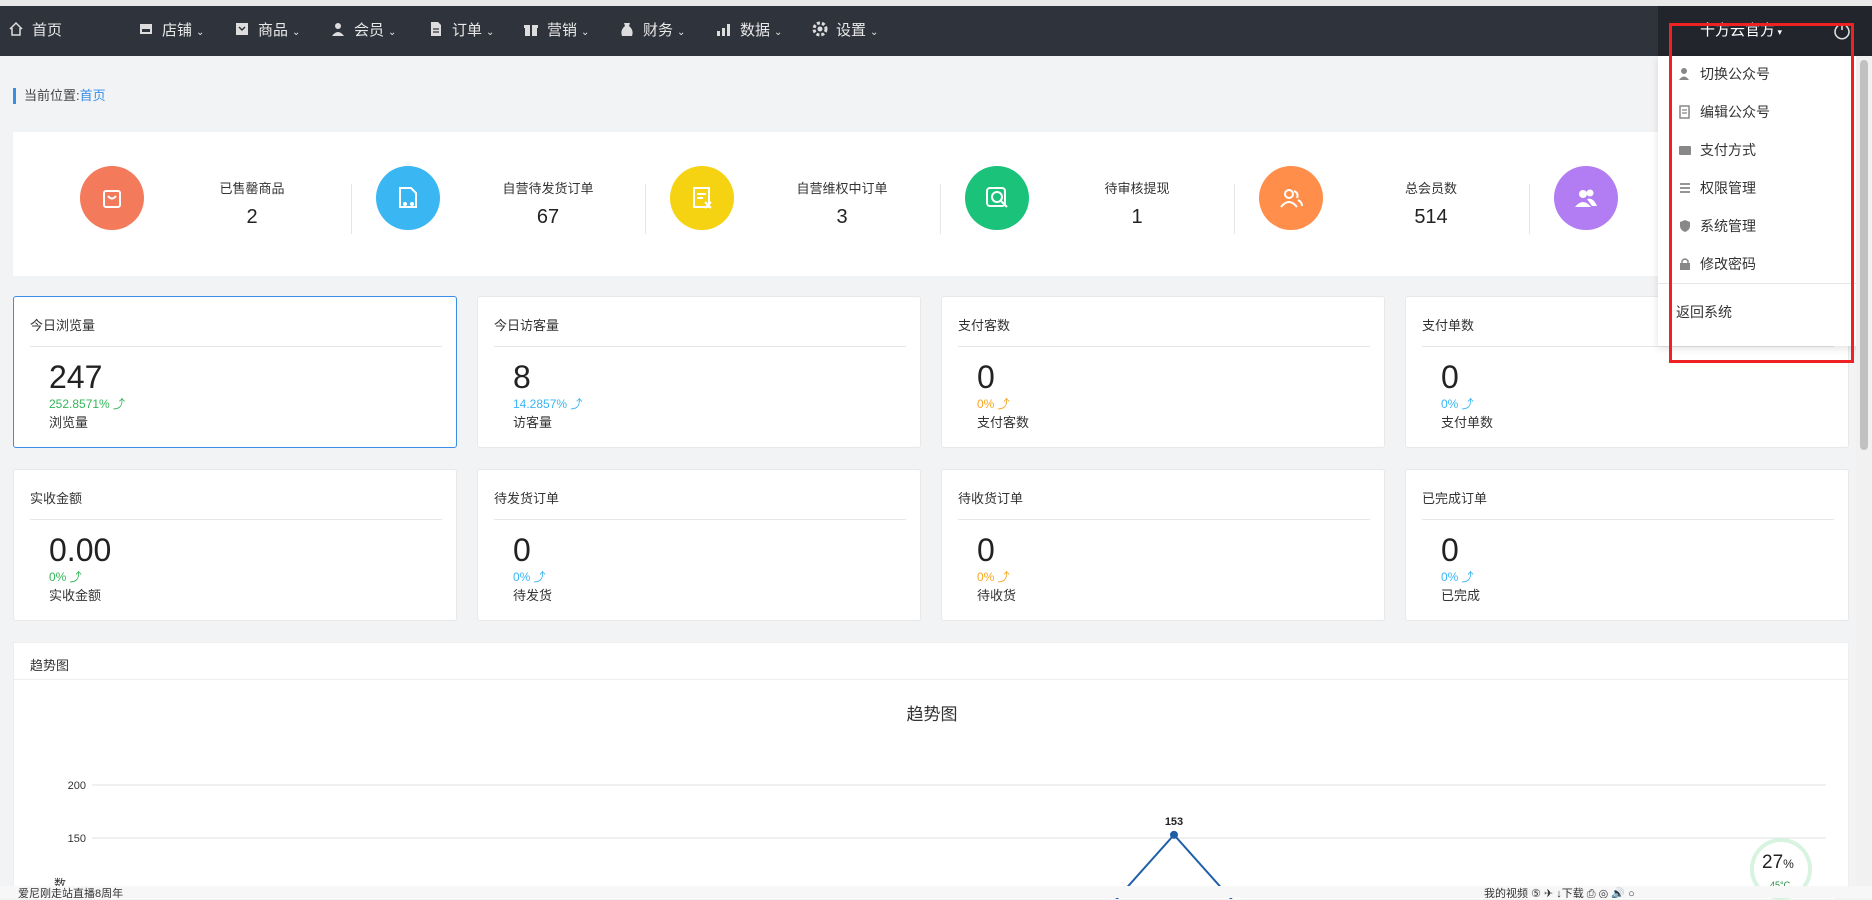 This screenshot has height=900, width=1872. What do you see at coordinates (80, 550) in the screenshot?
I see `card-value: 0.00` at bounding box center [80, 550].